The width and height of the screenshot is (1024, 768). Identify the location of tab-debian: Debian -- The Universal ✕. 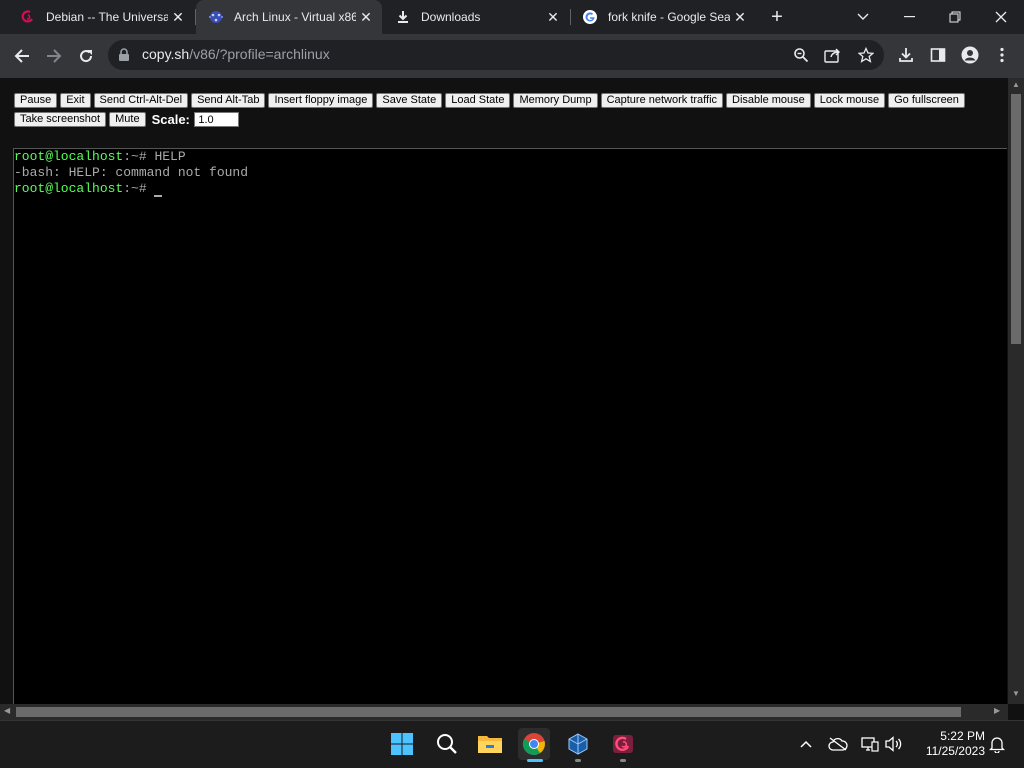
(101, 17).